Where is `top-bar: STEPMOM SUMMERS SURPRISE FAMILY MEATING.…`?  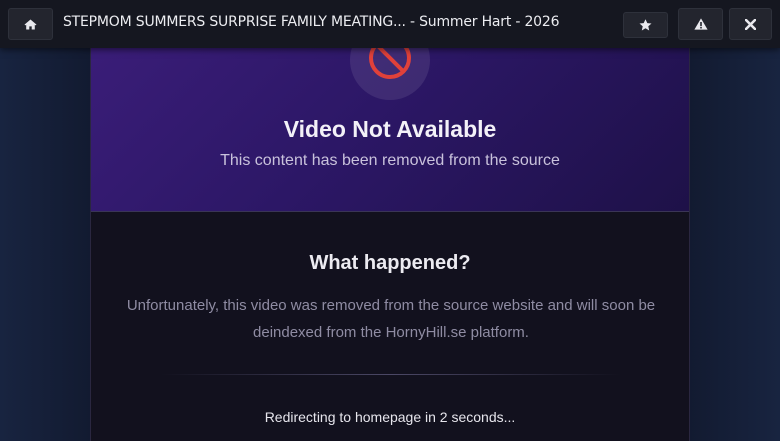
top-bar: STEPMOM SUMMERS SURPRISE FAMILY MEATING.… is located at coordinates (390, 24).